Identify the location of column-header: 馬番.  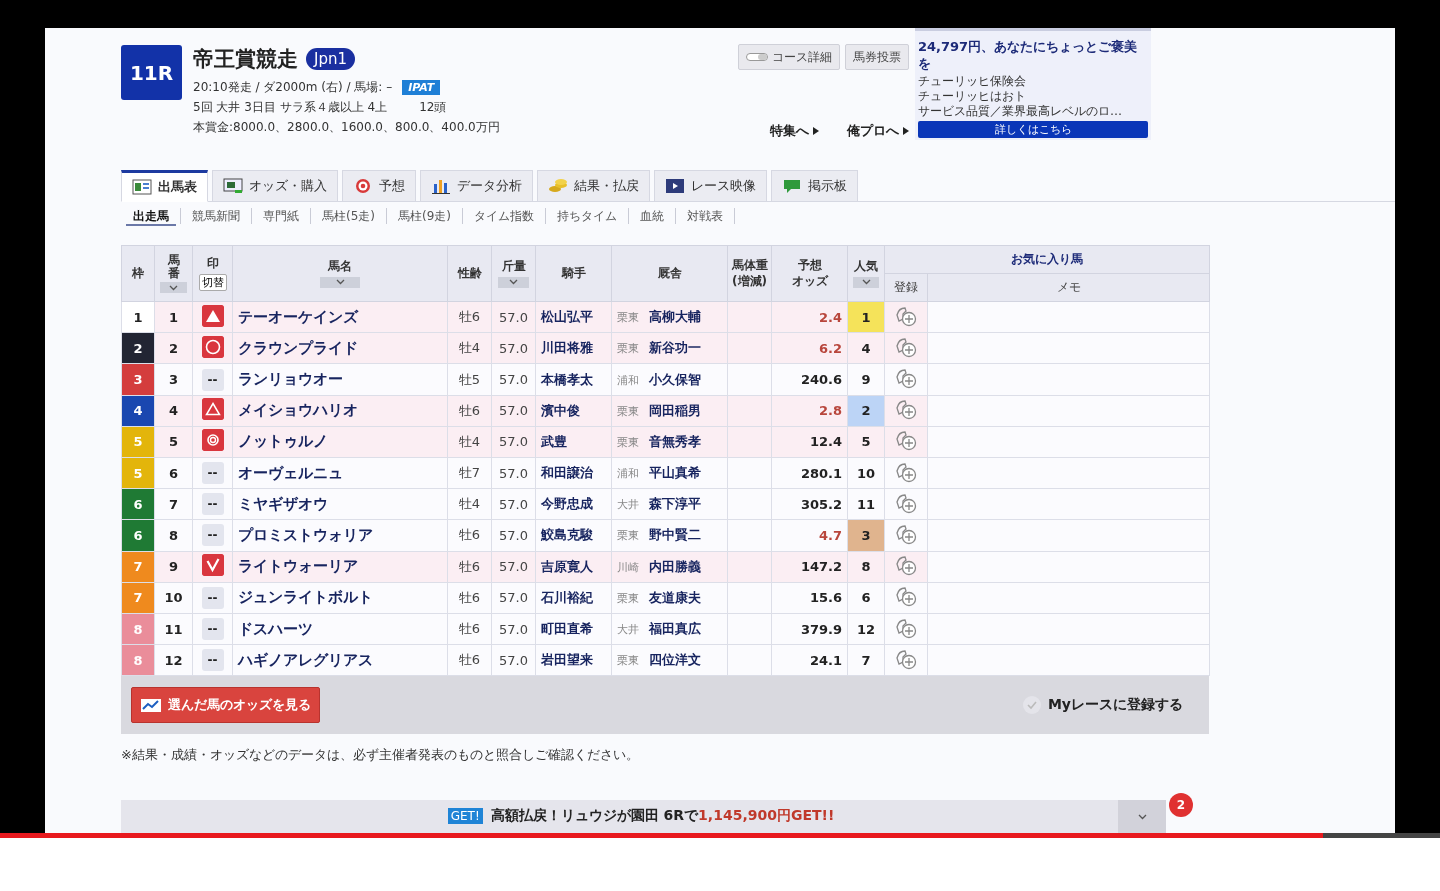
(173, 273).